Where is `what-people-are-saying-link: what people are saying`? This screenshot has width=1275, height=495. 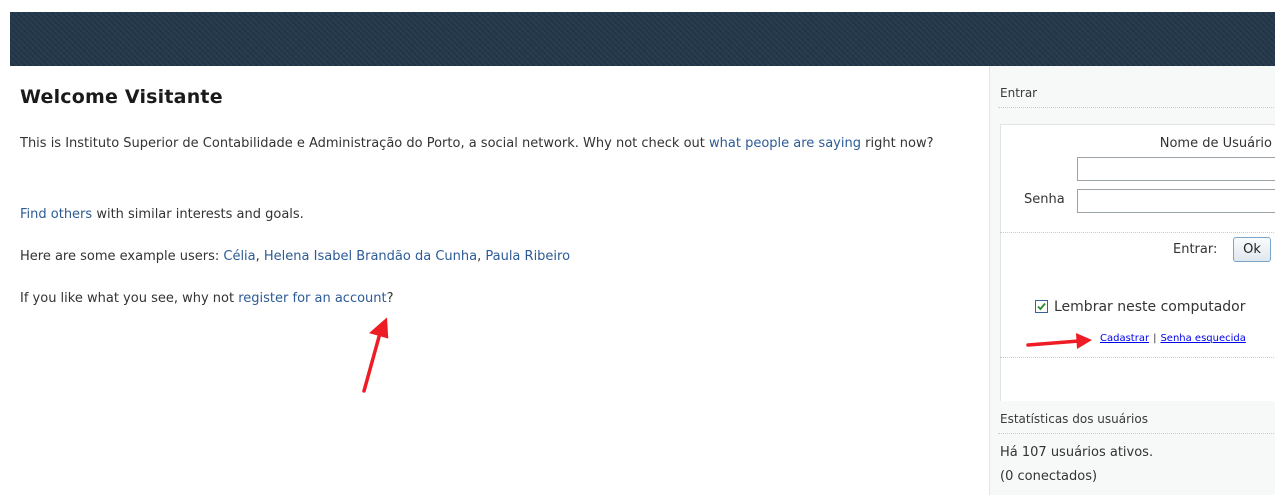 what-people-are-saying-link: what people are saying is located at coordinates (785, 143).